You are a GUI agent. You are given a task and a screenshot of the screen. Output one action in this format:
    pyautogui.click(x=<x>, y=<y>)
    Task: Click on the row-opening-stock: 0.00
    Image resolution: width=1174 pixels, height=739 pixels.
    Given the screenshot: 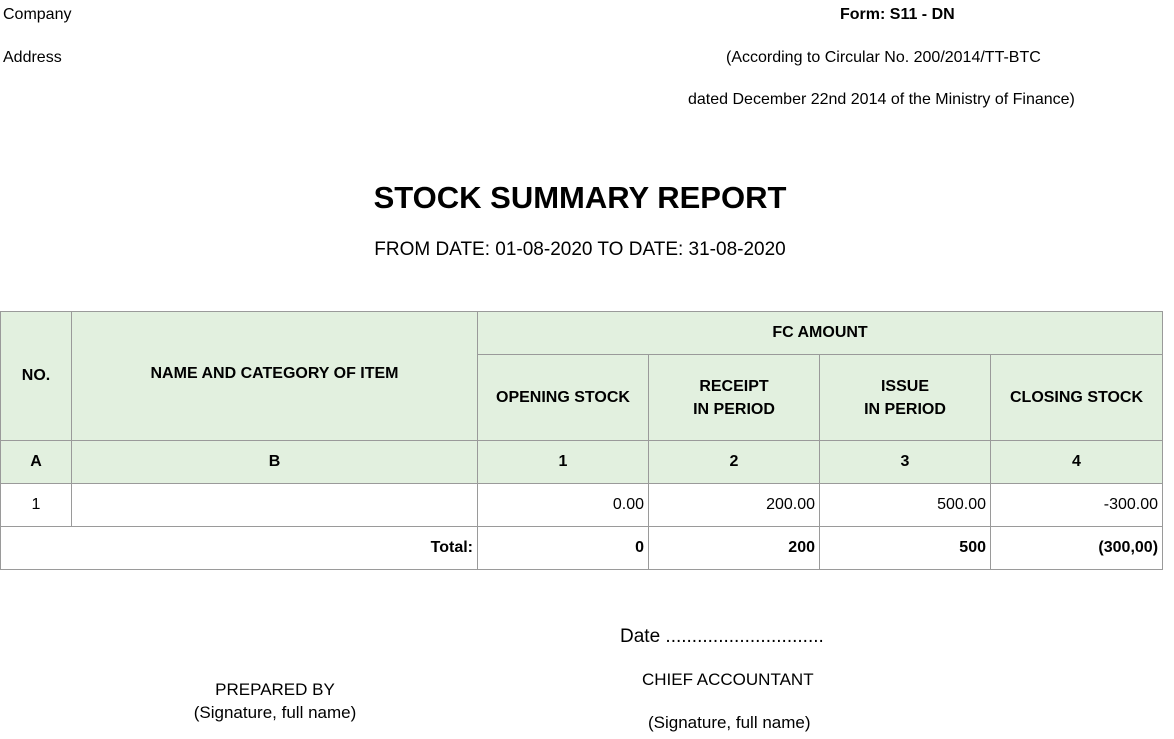 What is the action you would take?
    pyautogui.click(x=563, y=505)
    